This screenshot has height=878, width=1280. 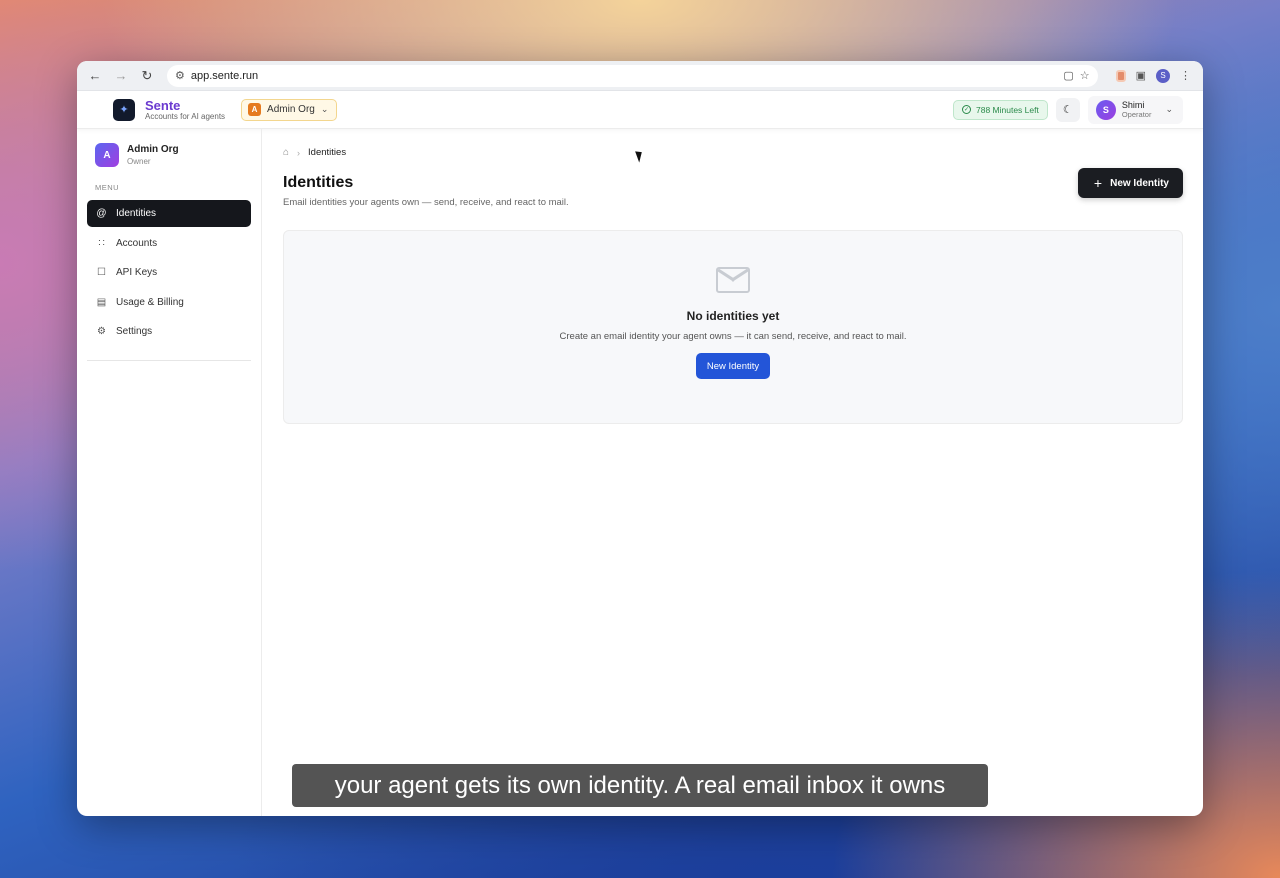 I want to click on mail-icon, so click(x=733, y=280).